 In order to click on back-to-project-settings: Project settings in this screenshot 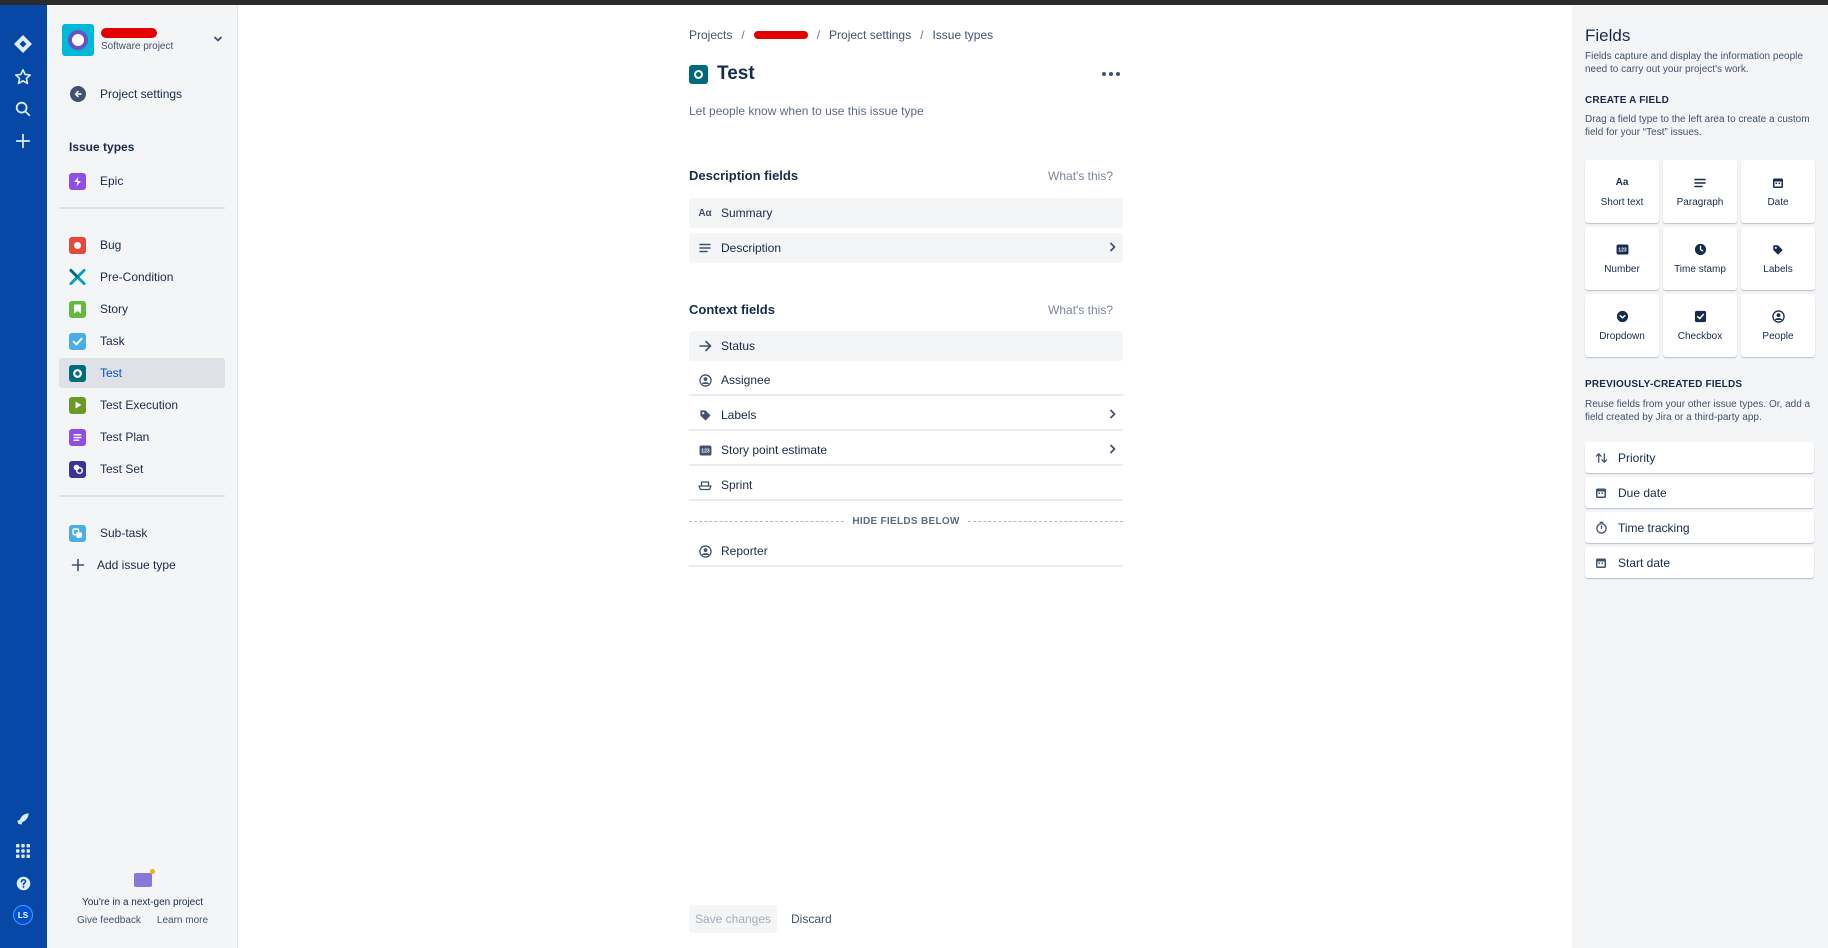, I will do `click(126, 94)`.